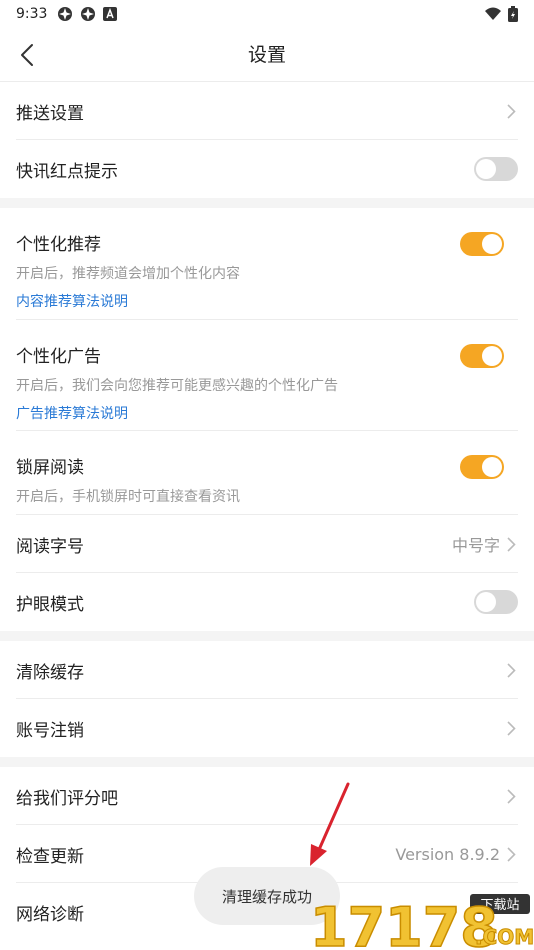  I want to click on personal-ads-text: 个性化广告 开启后，我们会向您推荐可能更感兴趣的个性化广告 广告推荐算法说明, so click(177, 382).